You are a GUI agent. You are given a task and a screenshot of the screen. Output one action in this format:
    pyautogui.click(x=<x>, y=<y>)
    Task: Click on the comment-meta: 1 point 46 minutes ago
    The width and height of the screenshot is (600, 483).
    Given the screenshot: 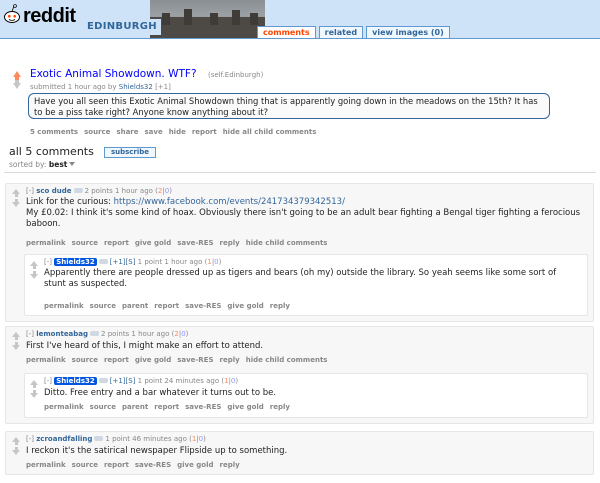 What is the action you would take?
    pyautogui.click(x=146, y=439)
    